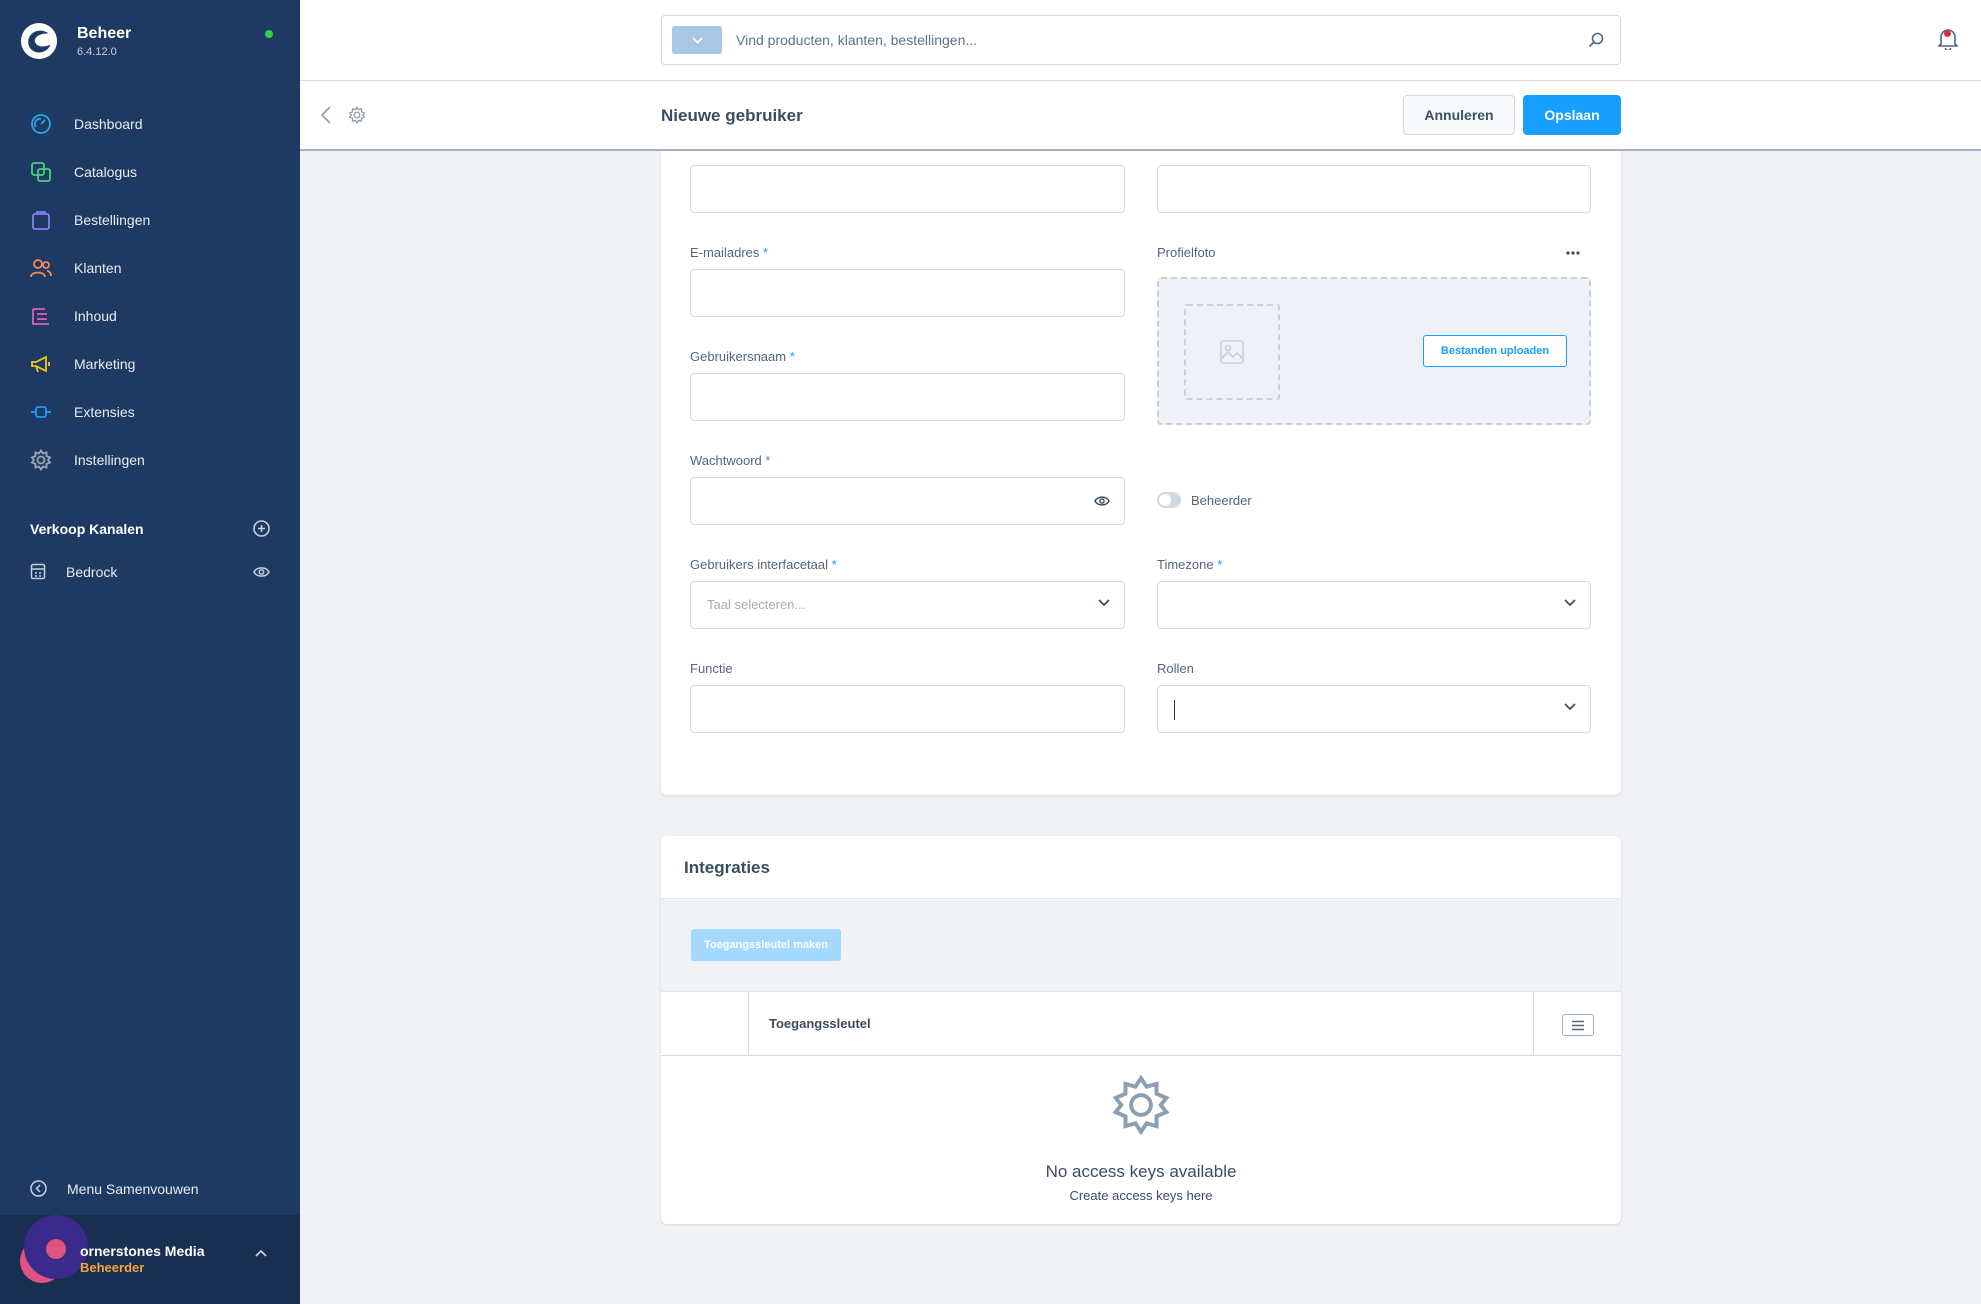  What do you see at coordinates (109, 460) in the screenshot?
I see `sidebar-item-label: Instellingen` at bounding box center [109, 460].